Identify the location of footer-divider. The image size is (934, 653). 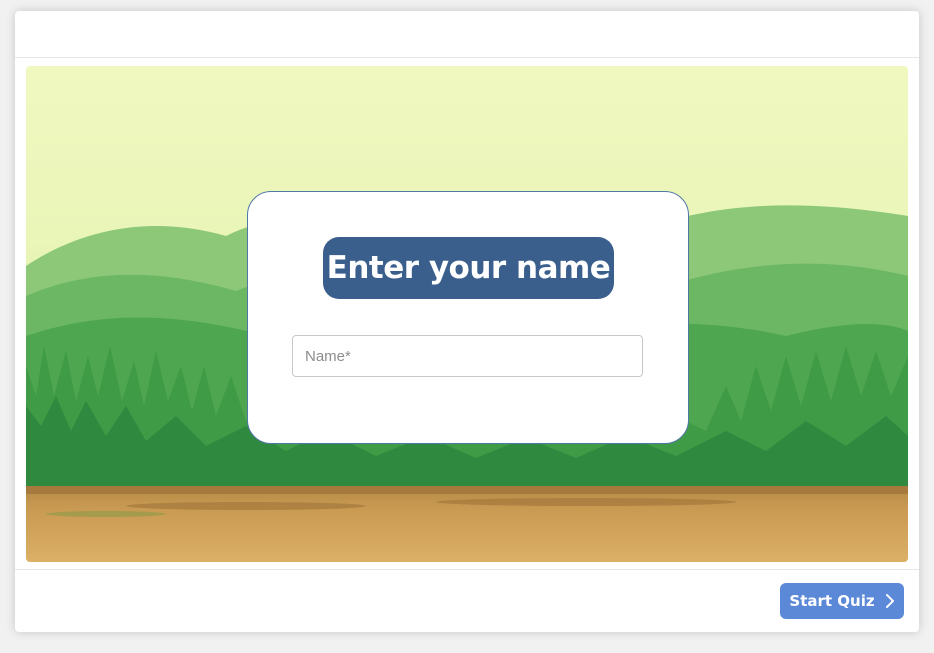
(467, 569).